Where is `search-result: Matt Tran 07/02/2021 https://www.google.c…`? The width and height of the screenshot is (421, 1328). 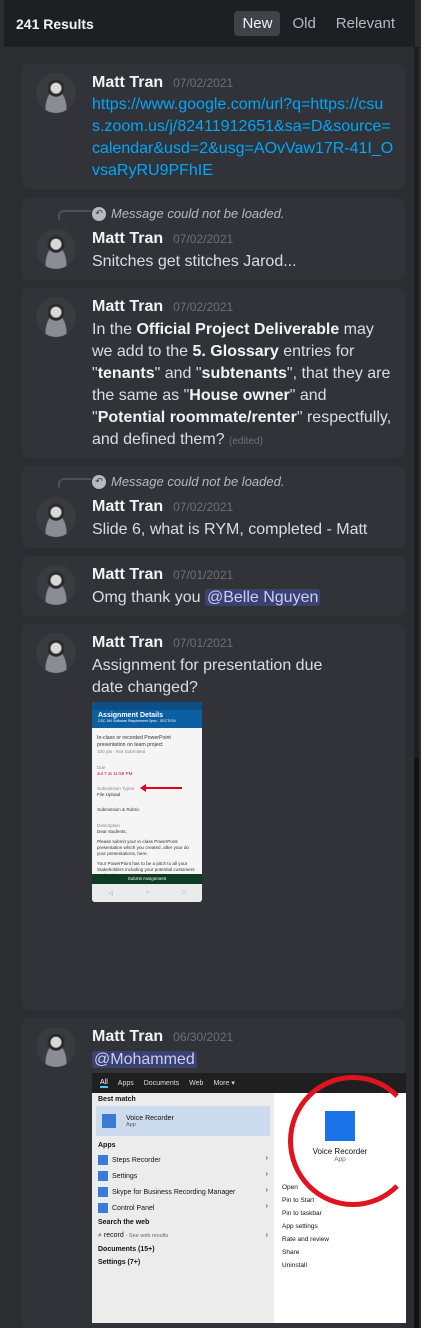 search-result: Matt Tran 07/02/2021 https://www.google.c… is located at coordinates (213, 126).